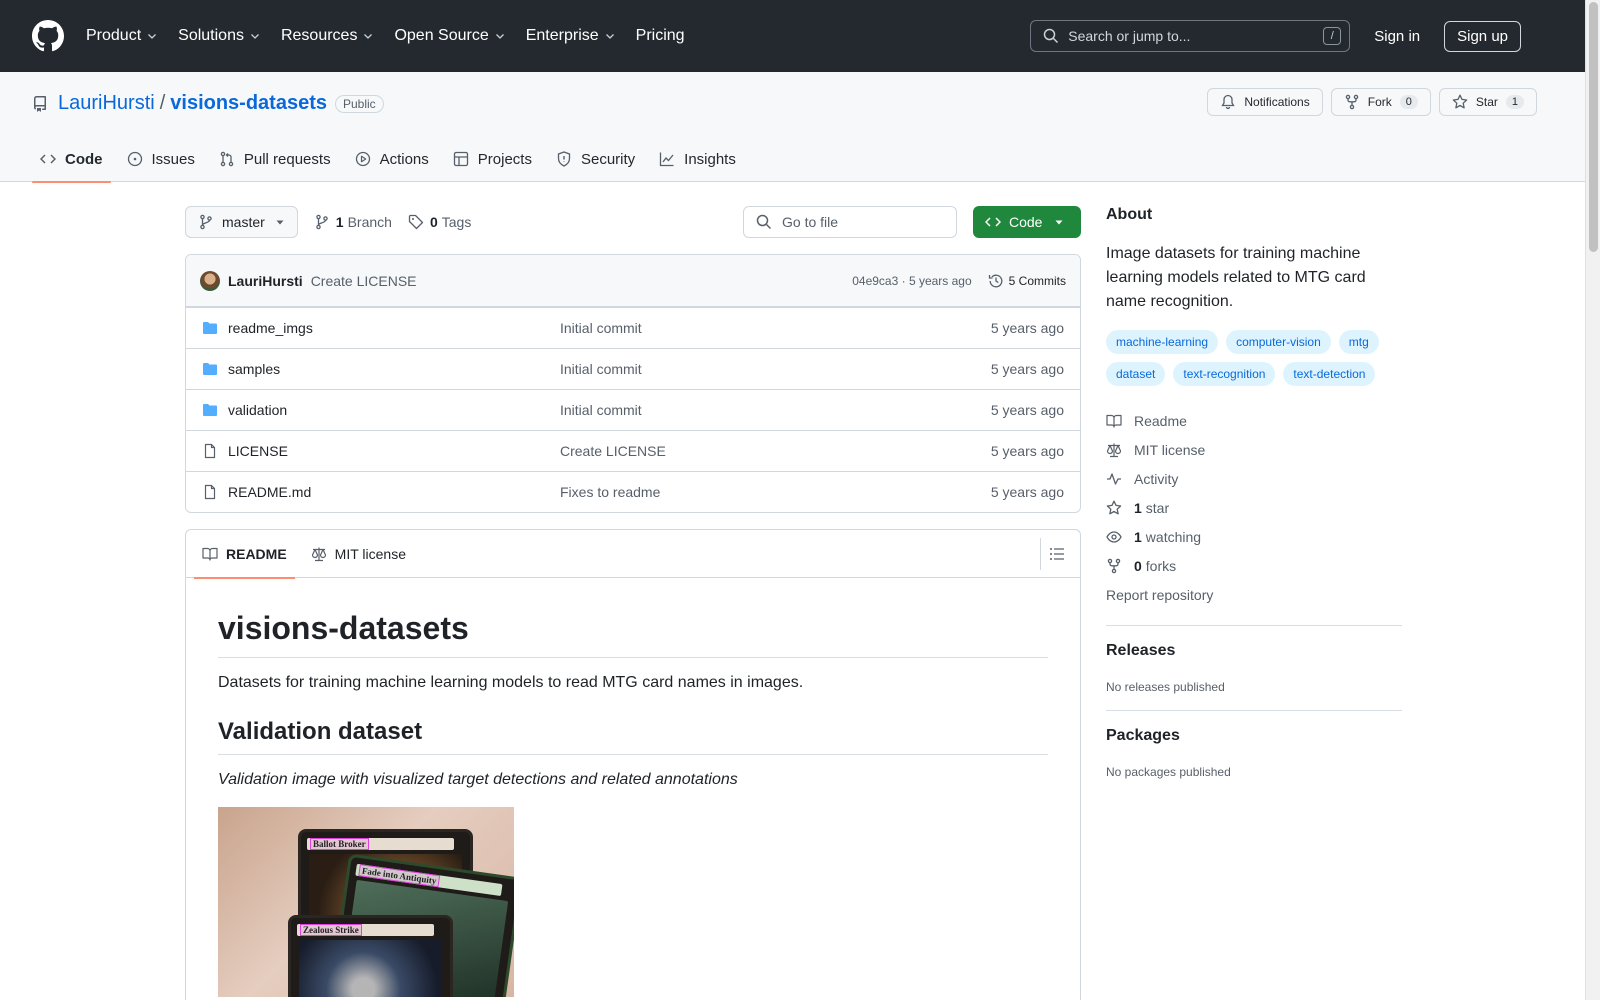  Describe the element at coordinates (608, 159) in the screenshot. I see `tab-label: Security` at that location.